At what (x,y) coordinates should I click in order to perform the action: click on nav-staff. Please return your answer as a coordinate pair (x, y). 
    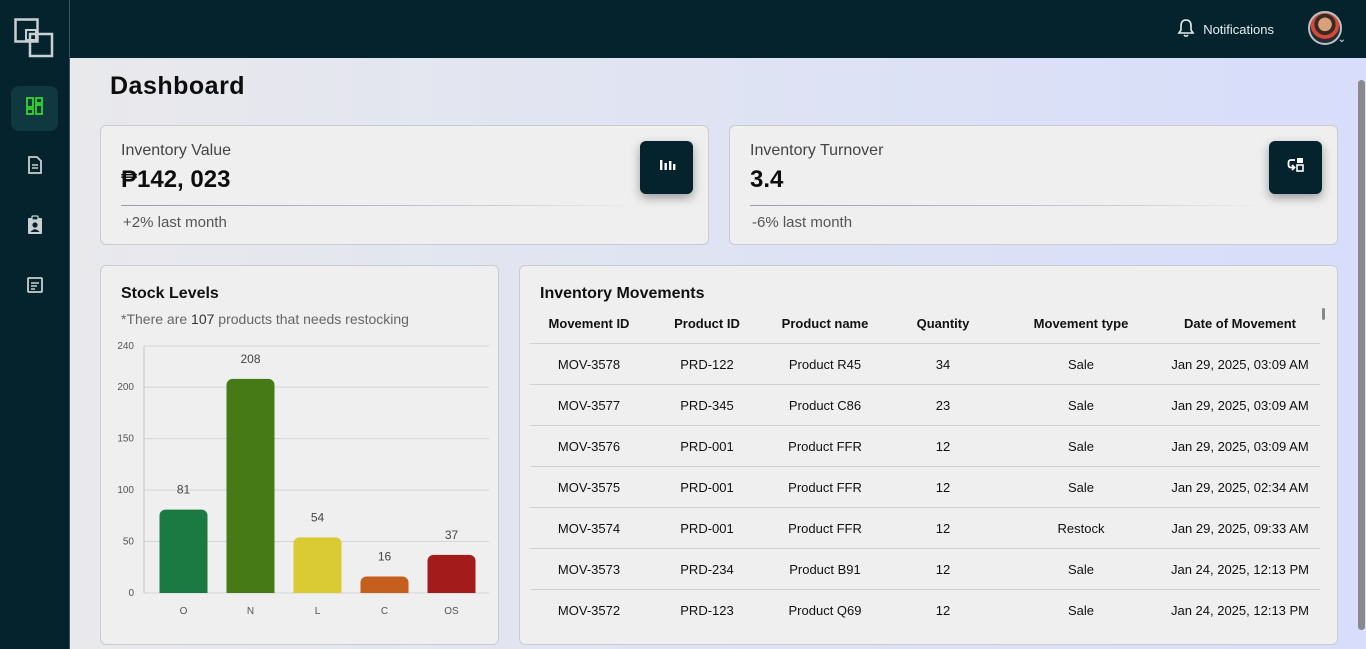
    Looking at the image, I should click on (34, 227).